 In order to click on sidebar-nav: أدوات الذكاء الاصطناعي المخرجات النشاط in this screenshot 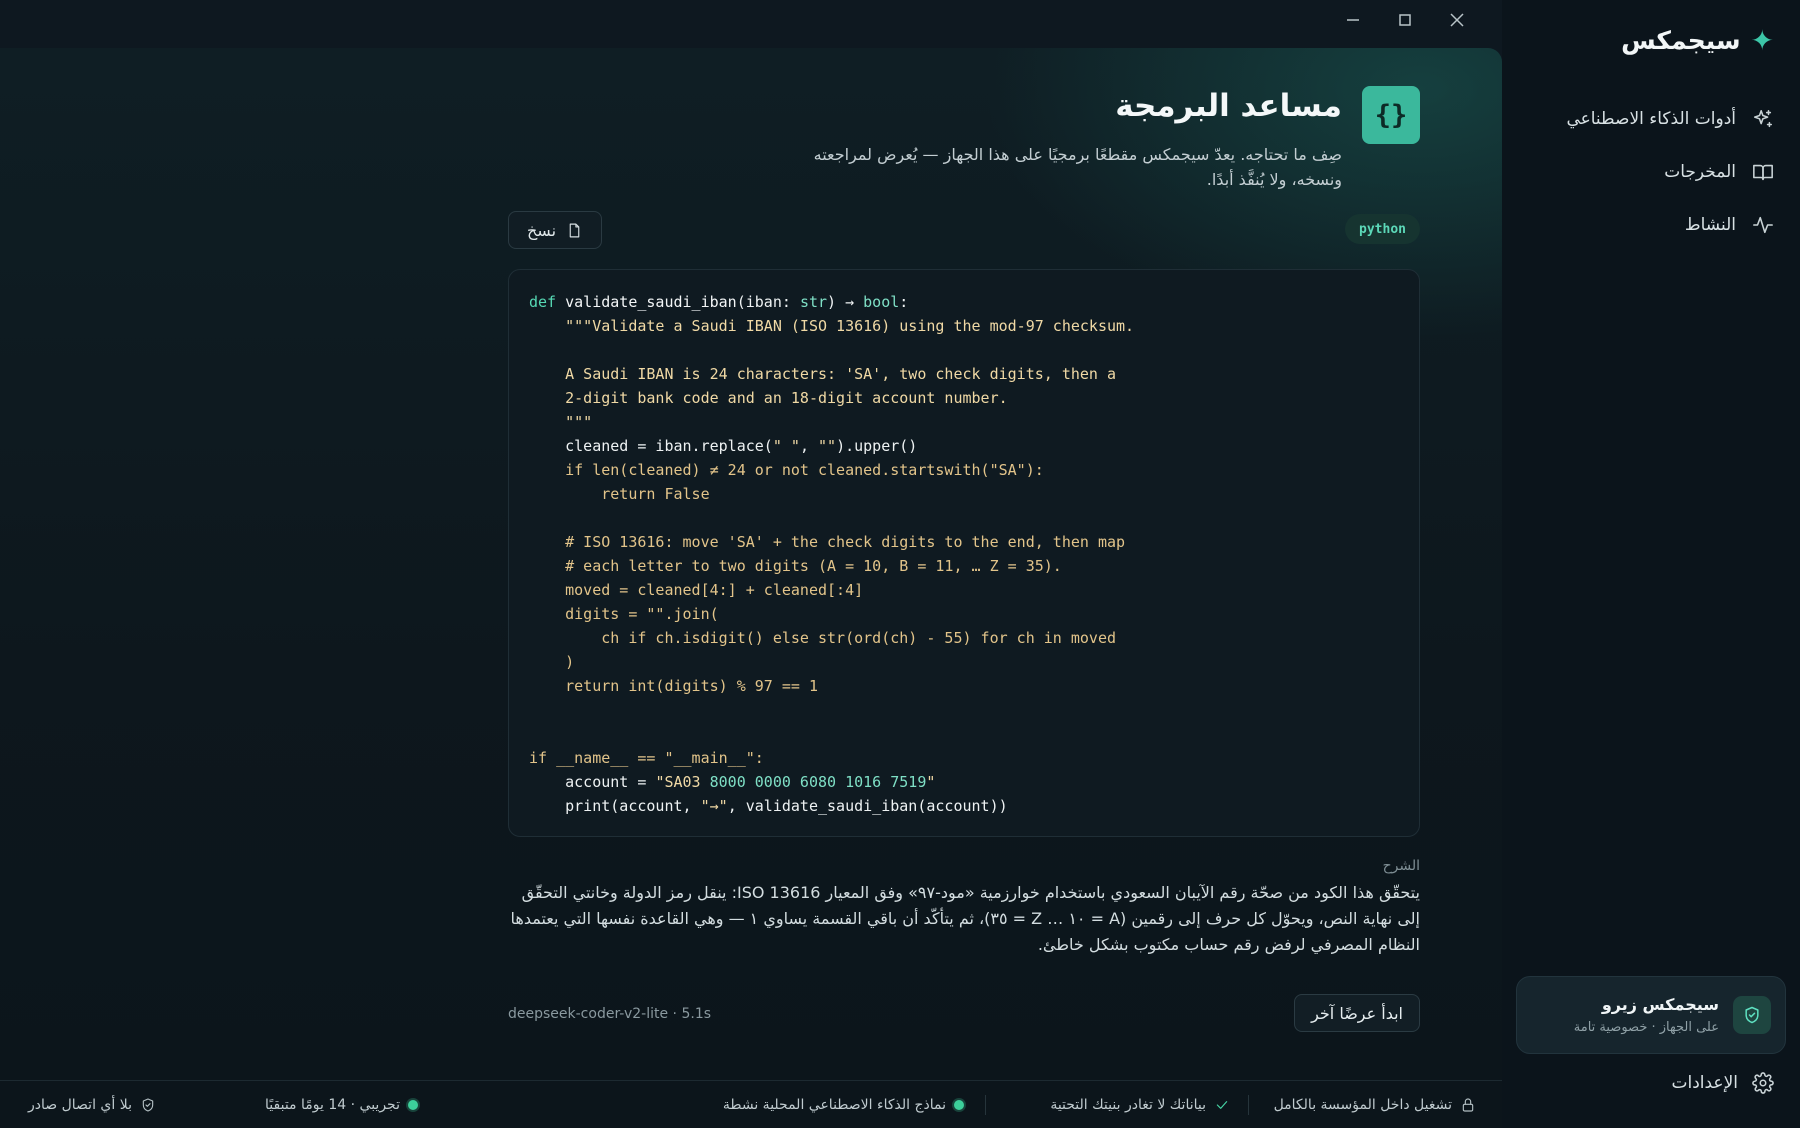, I will do `click(1649, 171)`.